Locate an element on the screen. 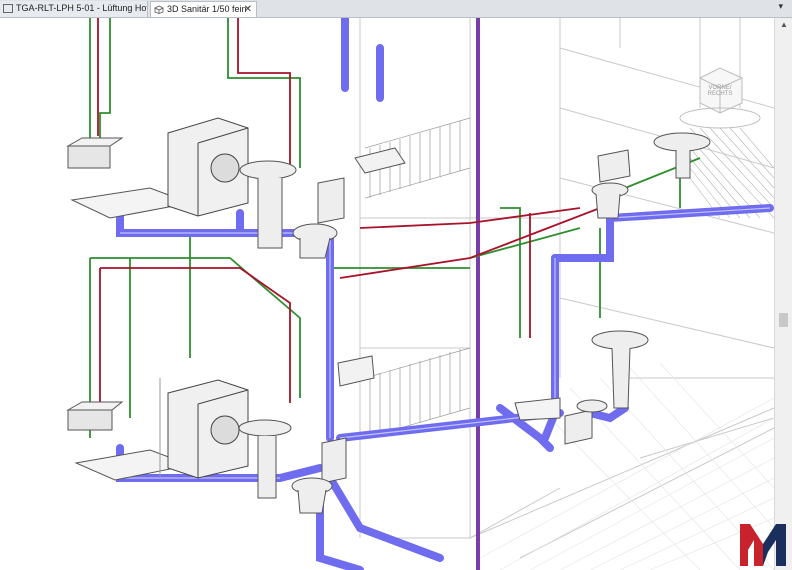  washbasin-right-upper is located at coordinates (682, 155).